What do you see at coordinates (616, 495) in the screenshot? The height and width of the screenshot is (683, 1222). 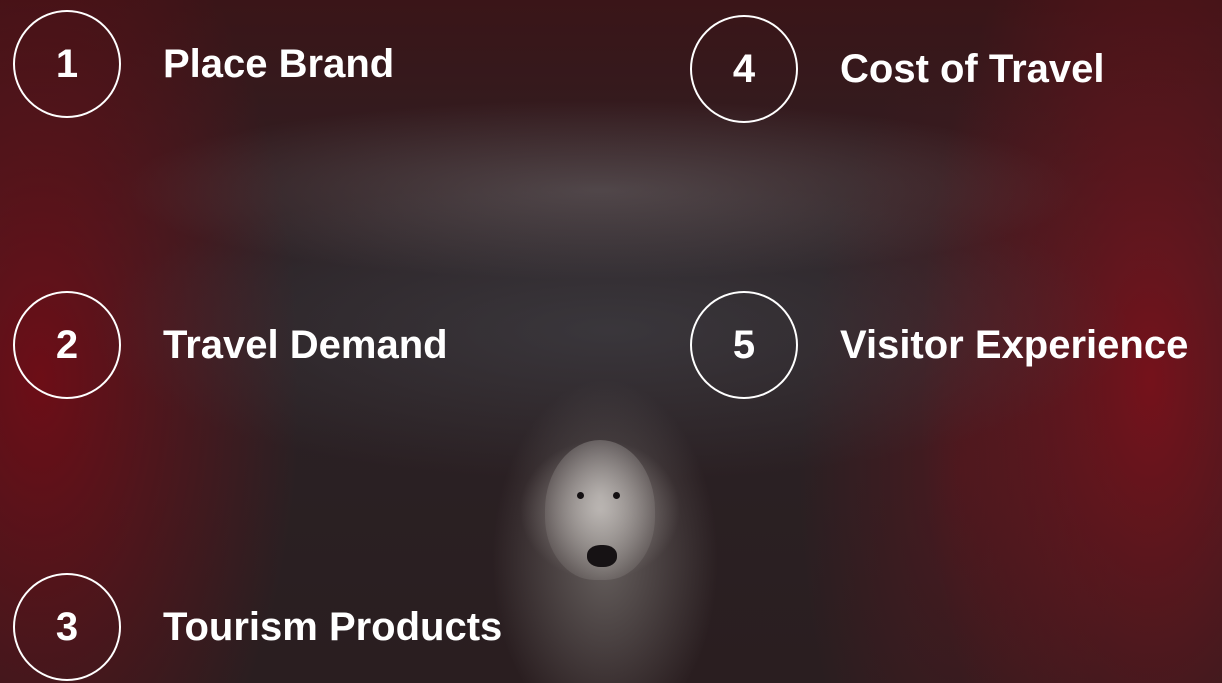 I see `bear-right-eye` at bounding box center [616, 495].